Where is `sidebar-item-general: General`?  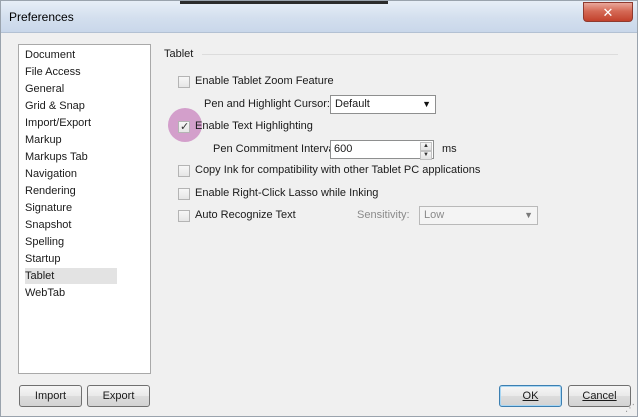
sidebar-item-general: General is located at coordinates (71, 89).